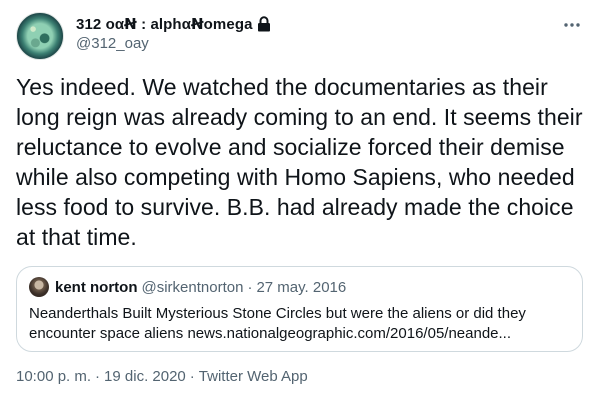 The width and height of the screenshot is (598, 401). I want to click on author-name-row: 312 οαꞤ : alphαꞤomega, so click(173, 24).